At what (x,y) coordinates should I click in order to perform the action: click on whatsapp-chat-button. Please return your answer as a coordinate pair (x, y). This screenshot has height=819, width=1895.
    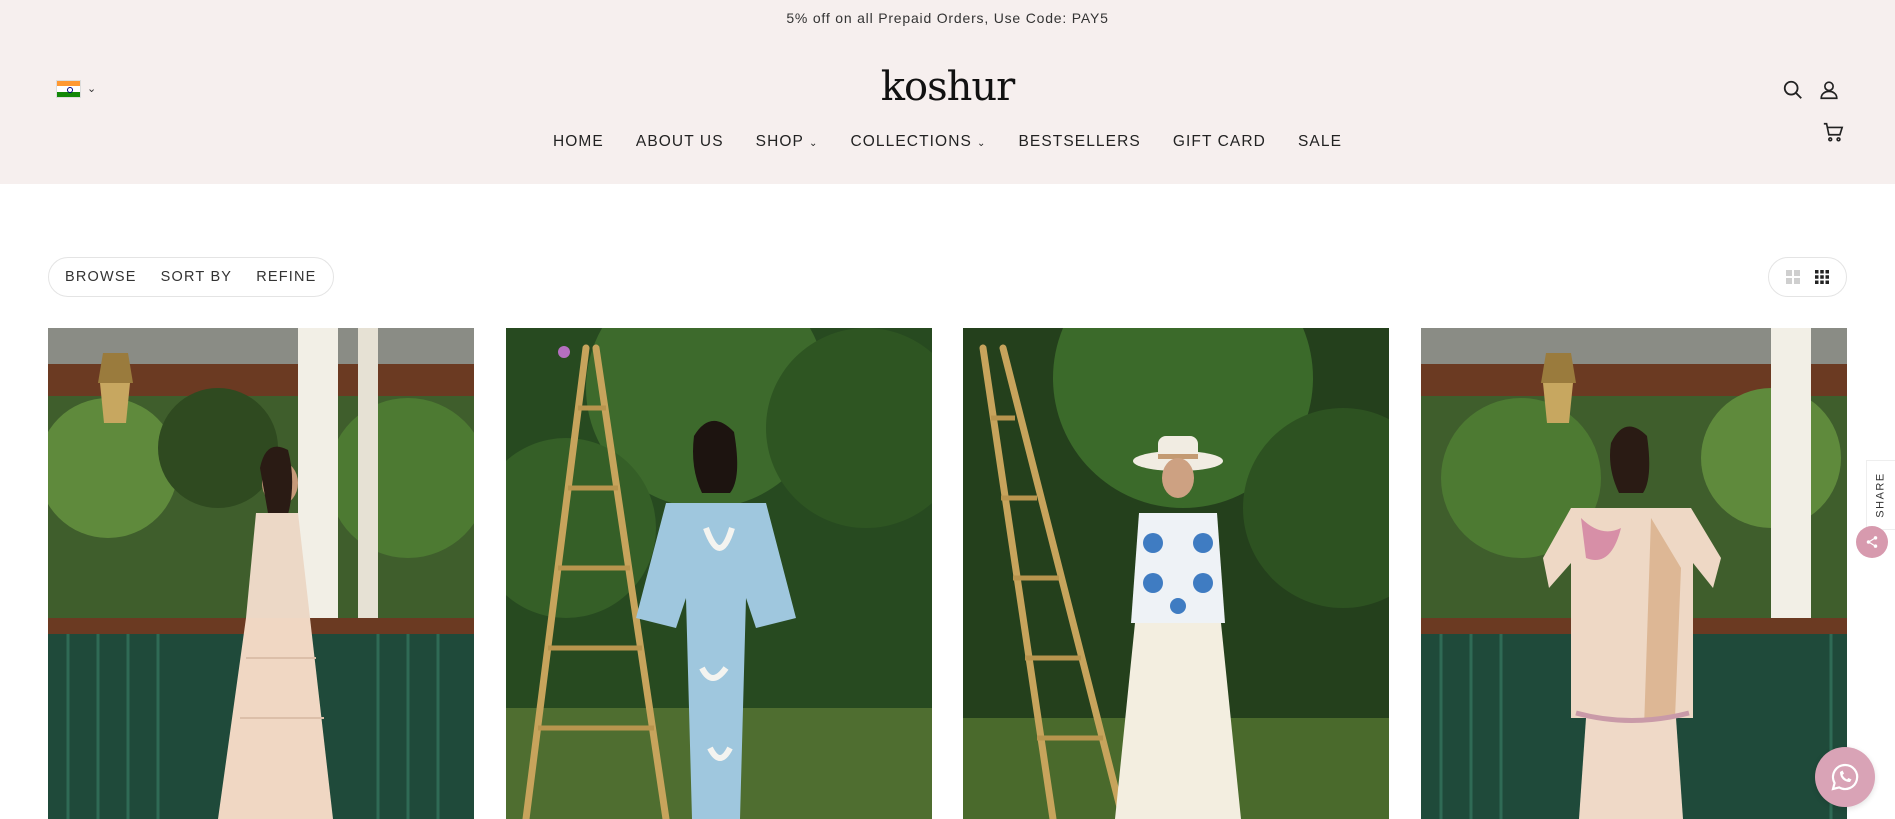
    Looking at the image, I should click on (1845, 777).